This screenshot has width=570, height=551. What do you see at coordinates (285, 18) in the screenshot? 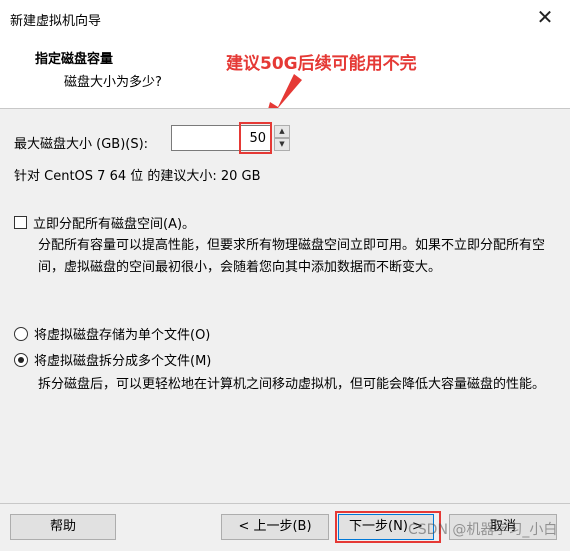
I see `title-bar: 新建虚拟机向导 ✕` at bounding box center [285, 18].